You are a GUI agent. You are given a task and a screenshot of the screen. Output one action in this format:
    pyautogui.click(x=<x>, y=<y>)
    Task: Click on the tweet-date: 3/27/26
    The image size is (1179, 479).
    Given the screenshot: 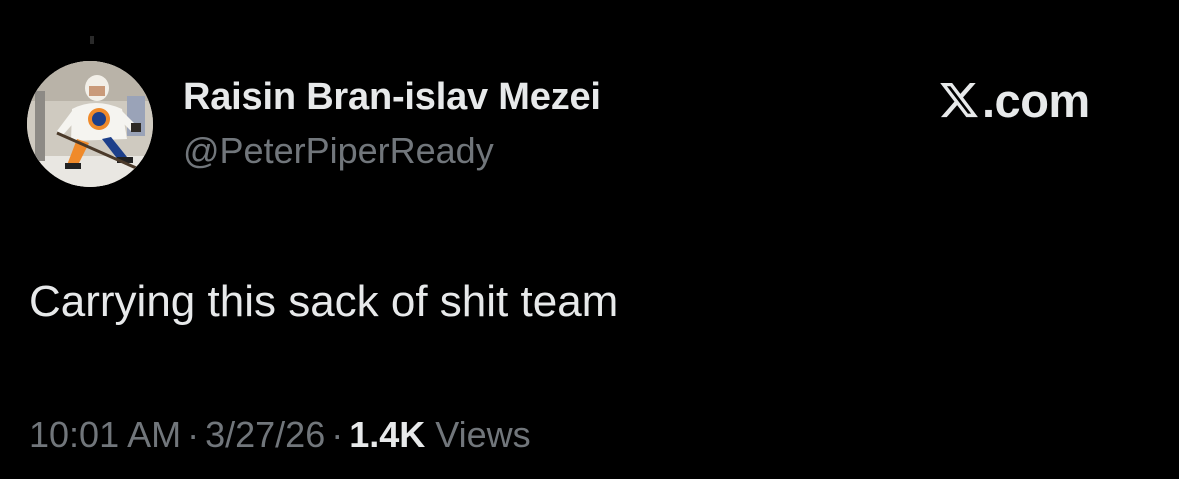 What is the action you would take?
    pyautogui.click(x=265, y=434)
    